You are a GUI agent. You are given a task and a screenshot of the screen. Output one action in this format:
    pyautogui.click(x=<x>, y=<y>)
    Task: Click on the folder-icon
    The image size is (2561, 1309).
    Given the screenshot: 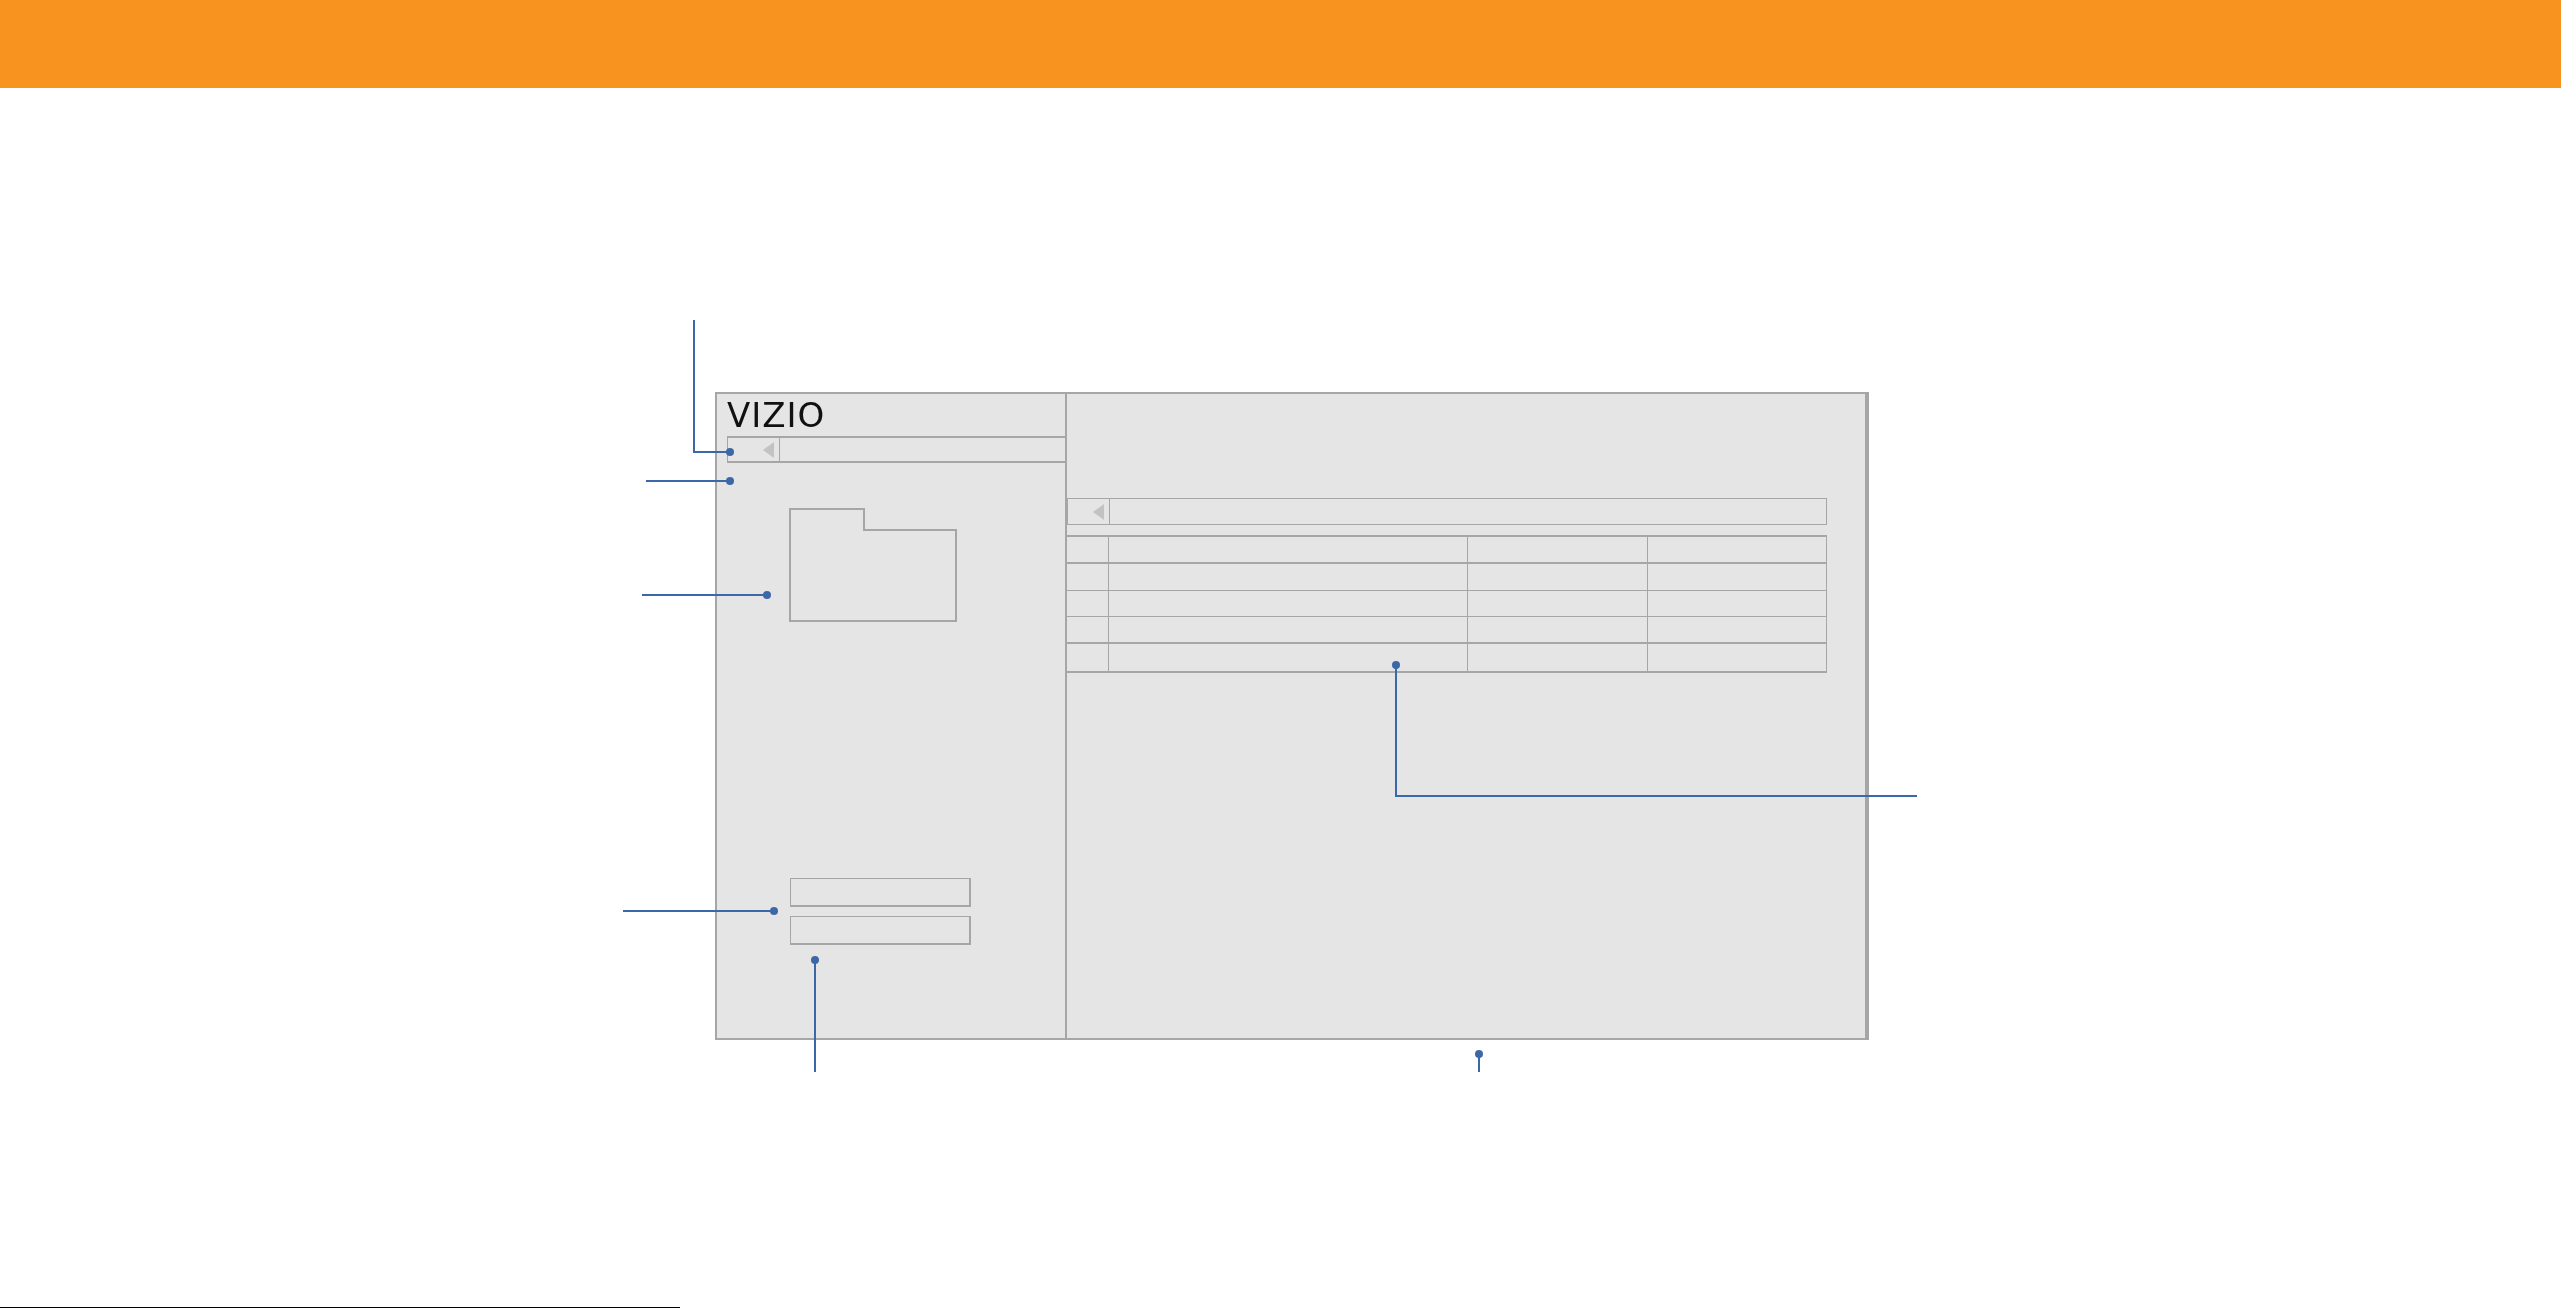 What is the action you would take?
    pyautogui.click(x=873, y=565)
    